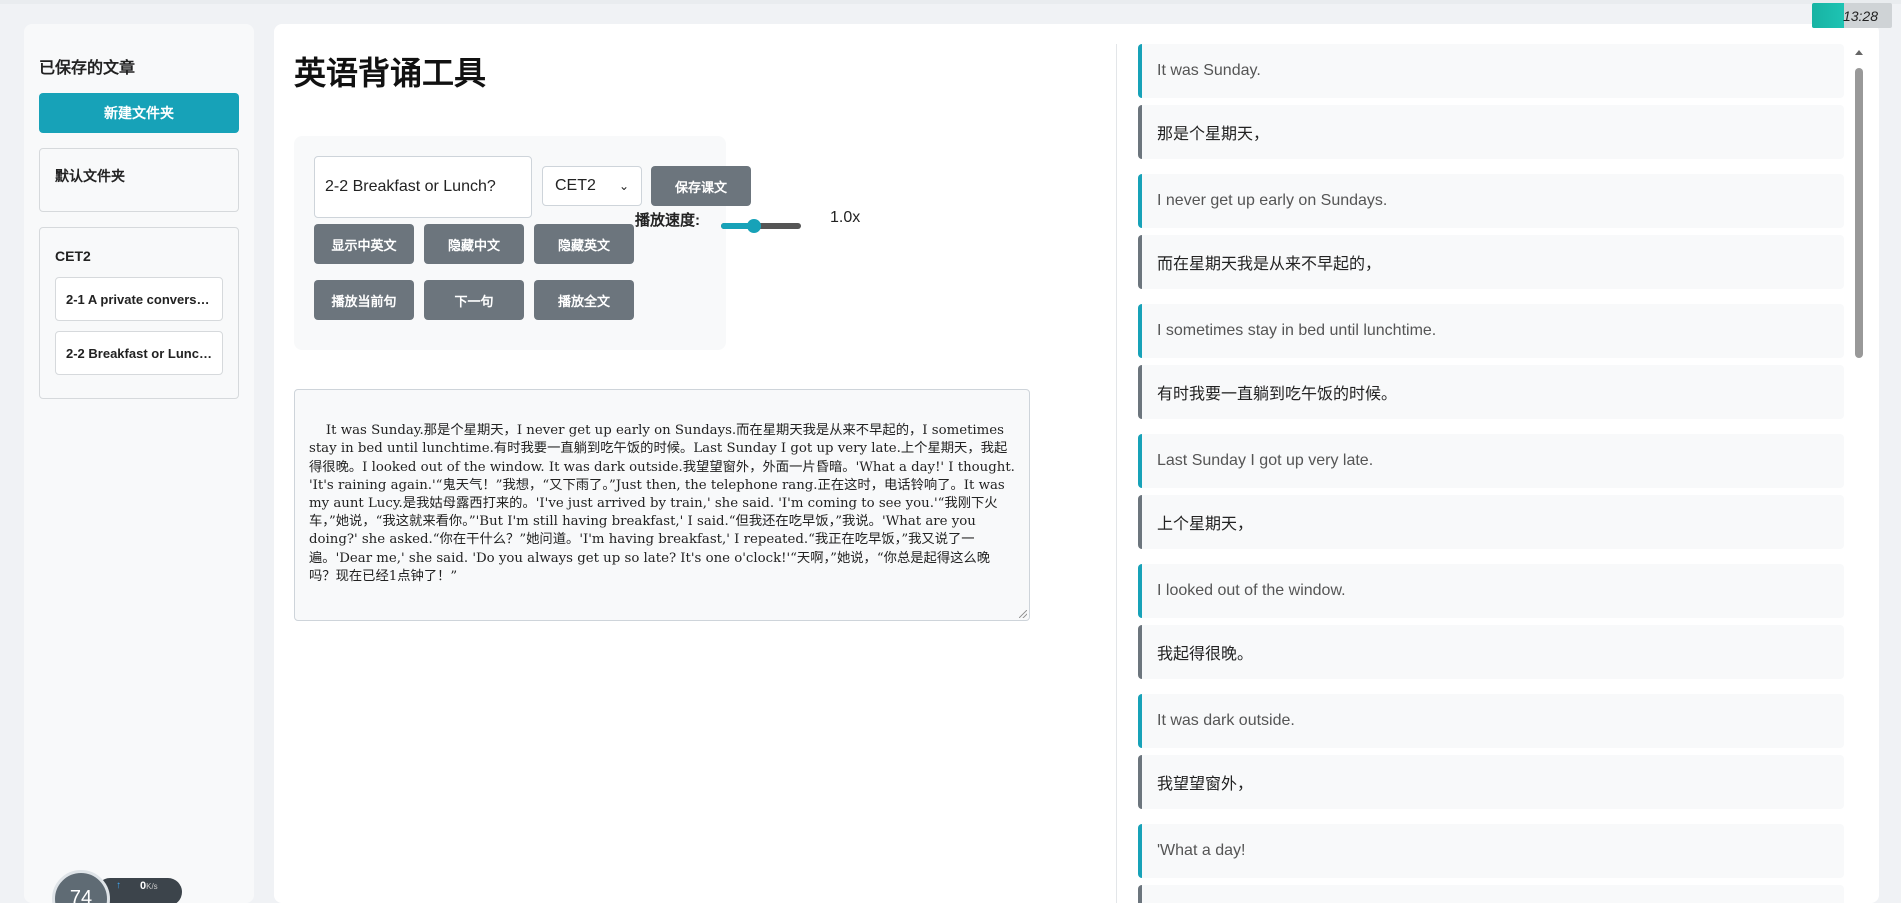  Describe the element at coordinates (81, 895) in the screenshot. I see `cpu-percent: 74` at that location.